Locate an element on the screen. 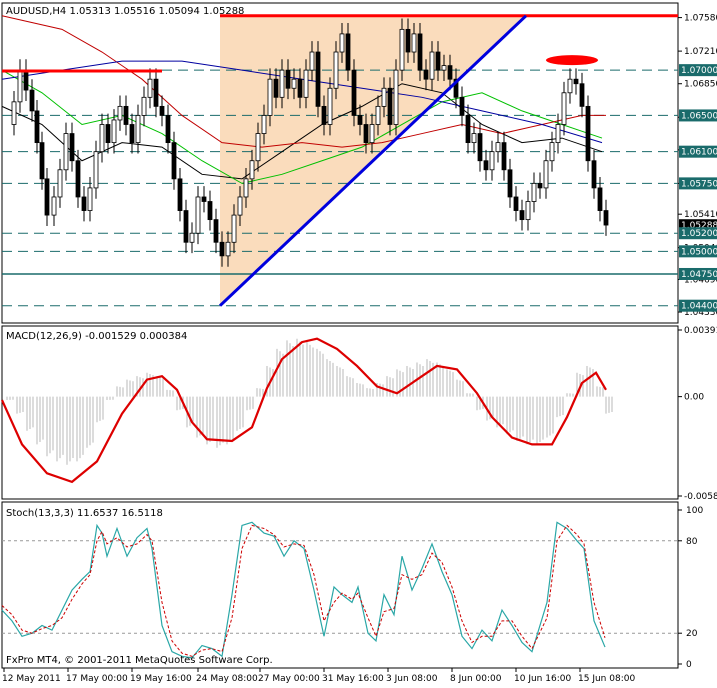 Image resolution: width=717 pixels, height=688 pixels. price-tick-label: 1.07210 is located at coordinates (700, 52).